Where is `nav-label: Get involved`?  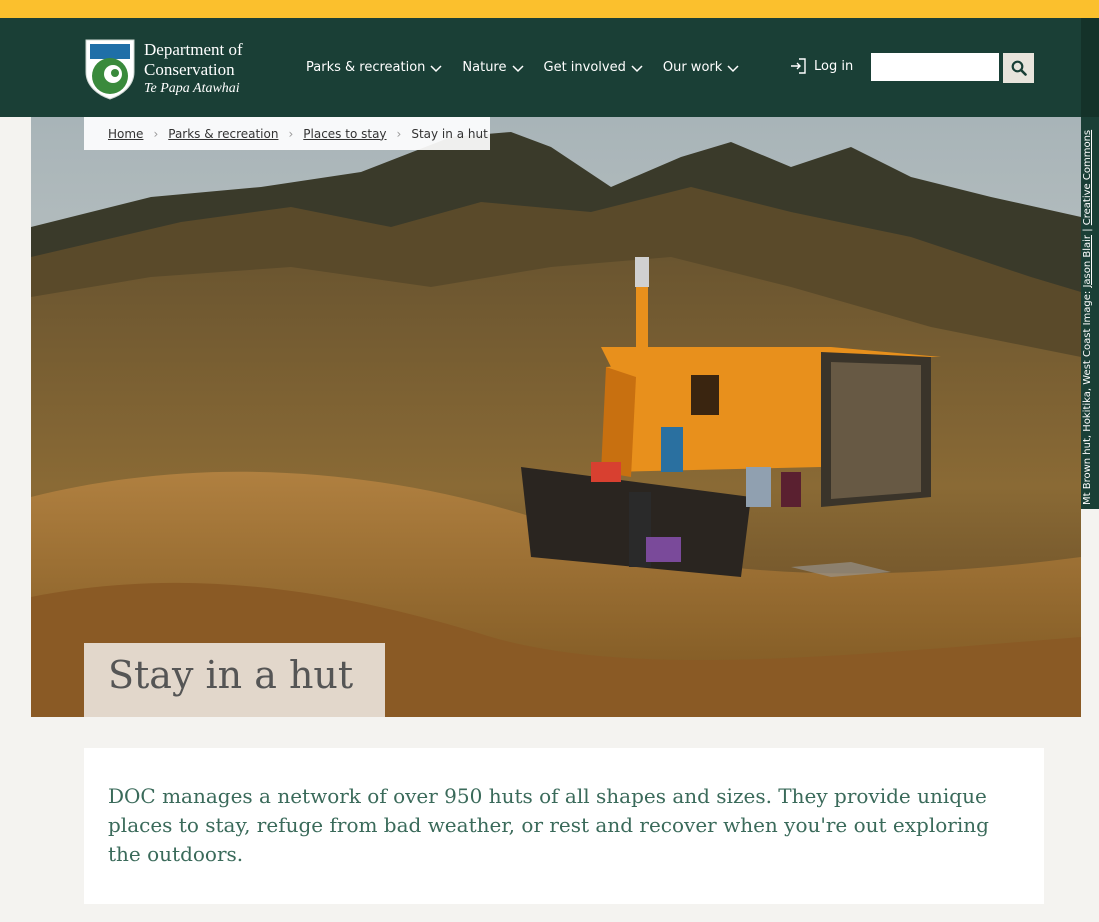 nav-label: Get involved is located at coordinates (584, 67).